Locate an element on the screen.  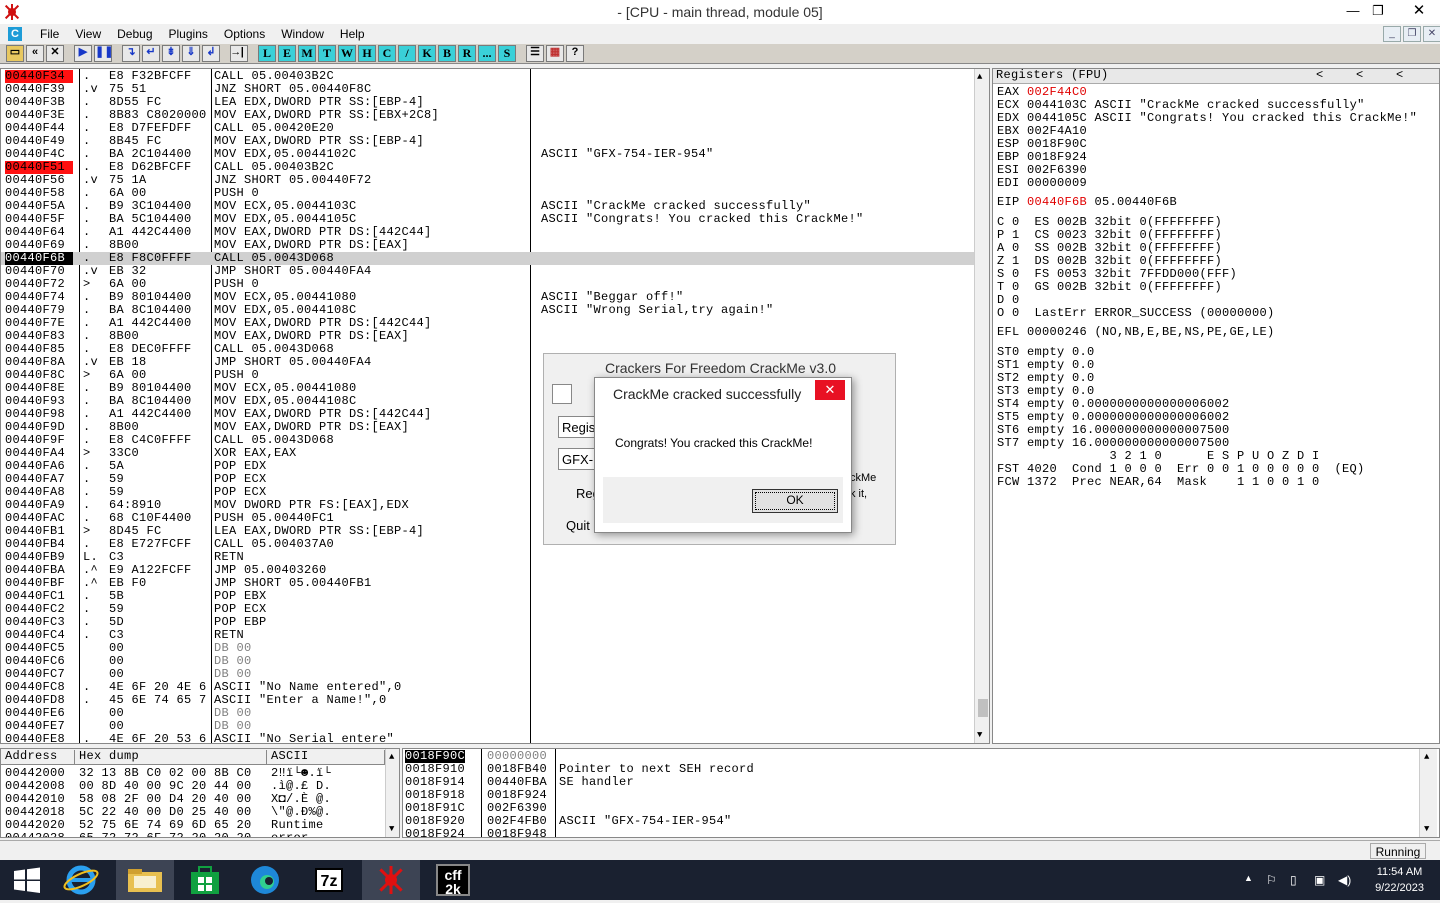
disassembly-row: 00440FC6 00 DB 00 is located at coordinates (488, 661).